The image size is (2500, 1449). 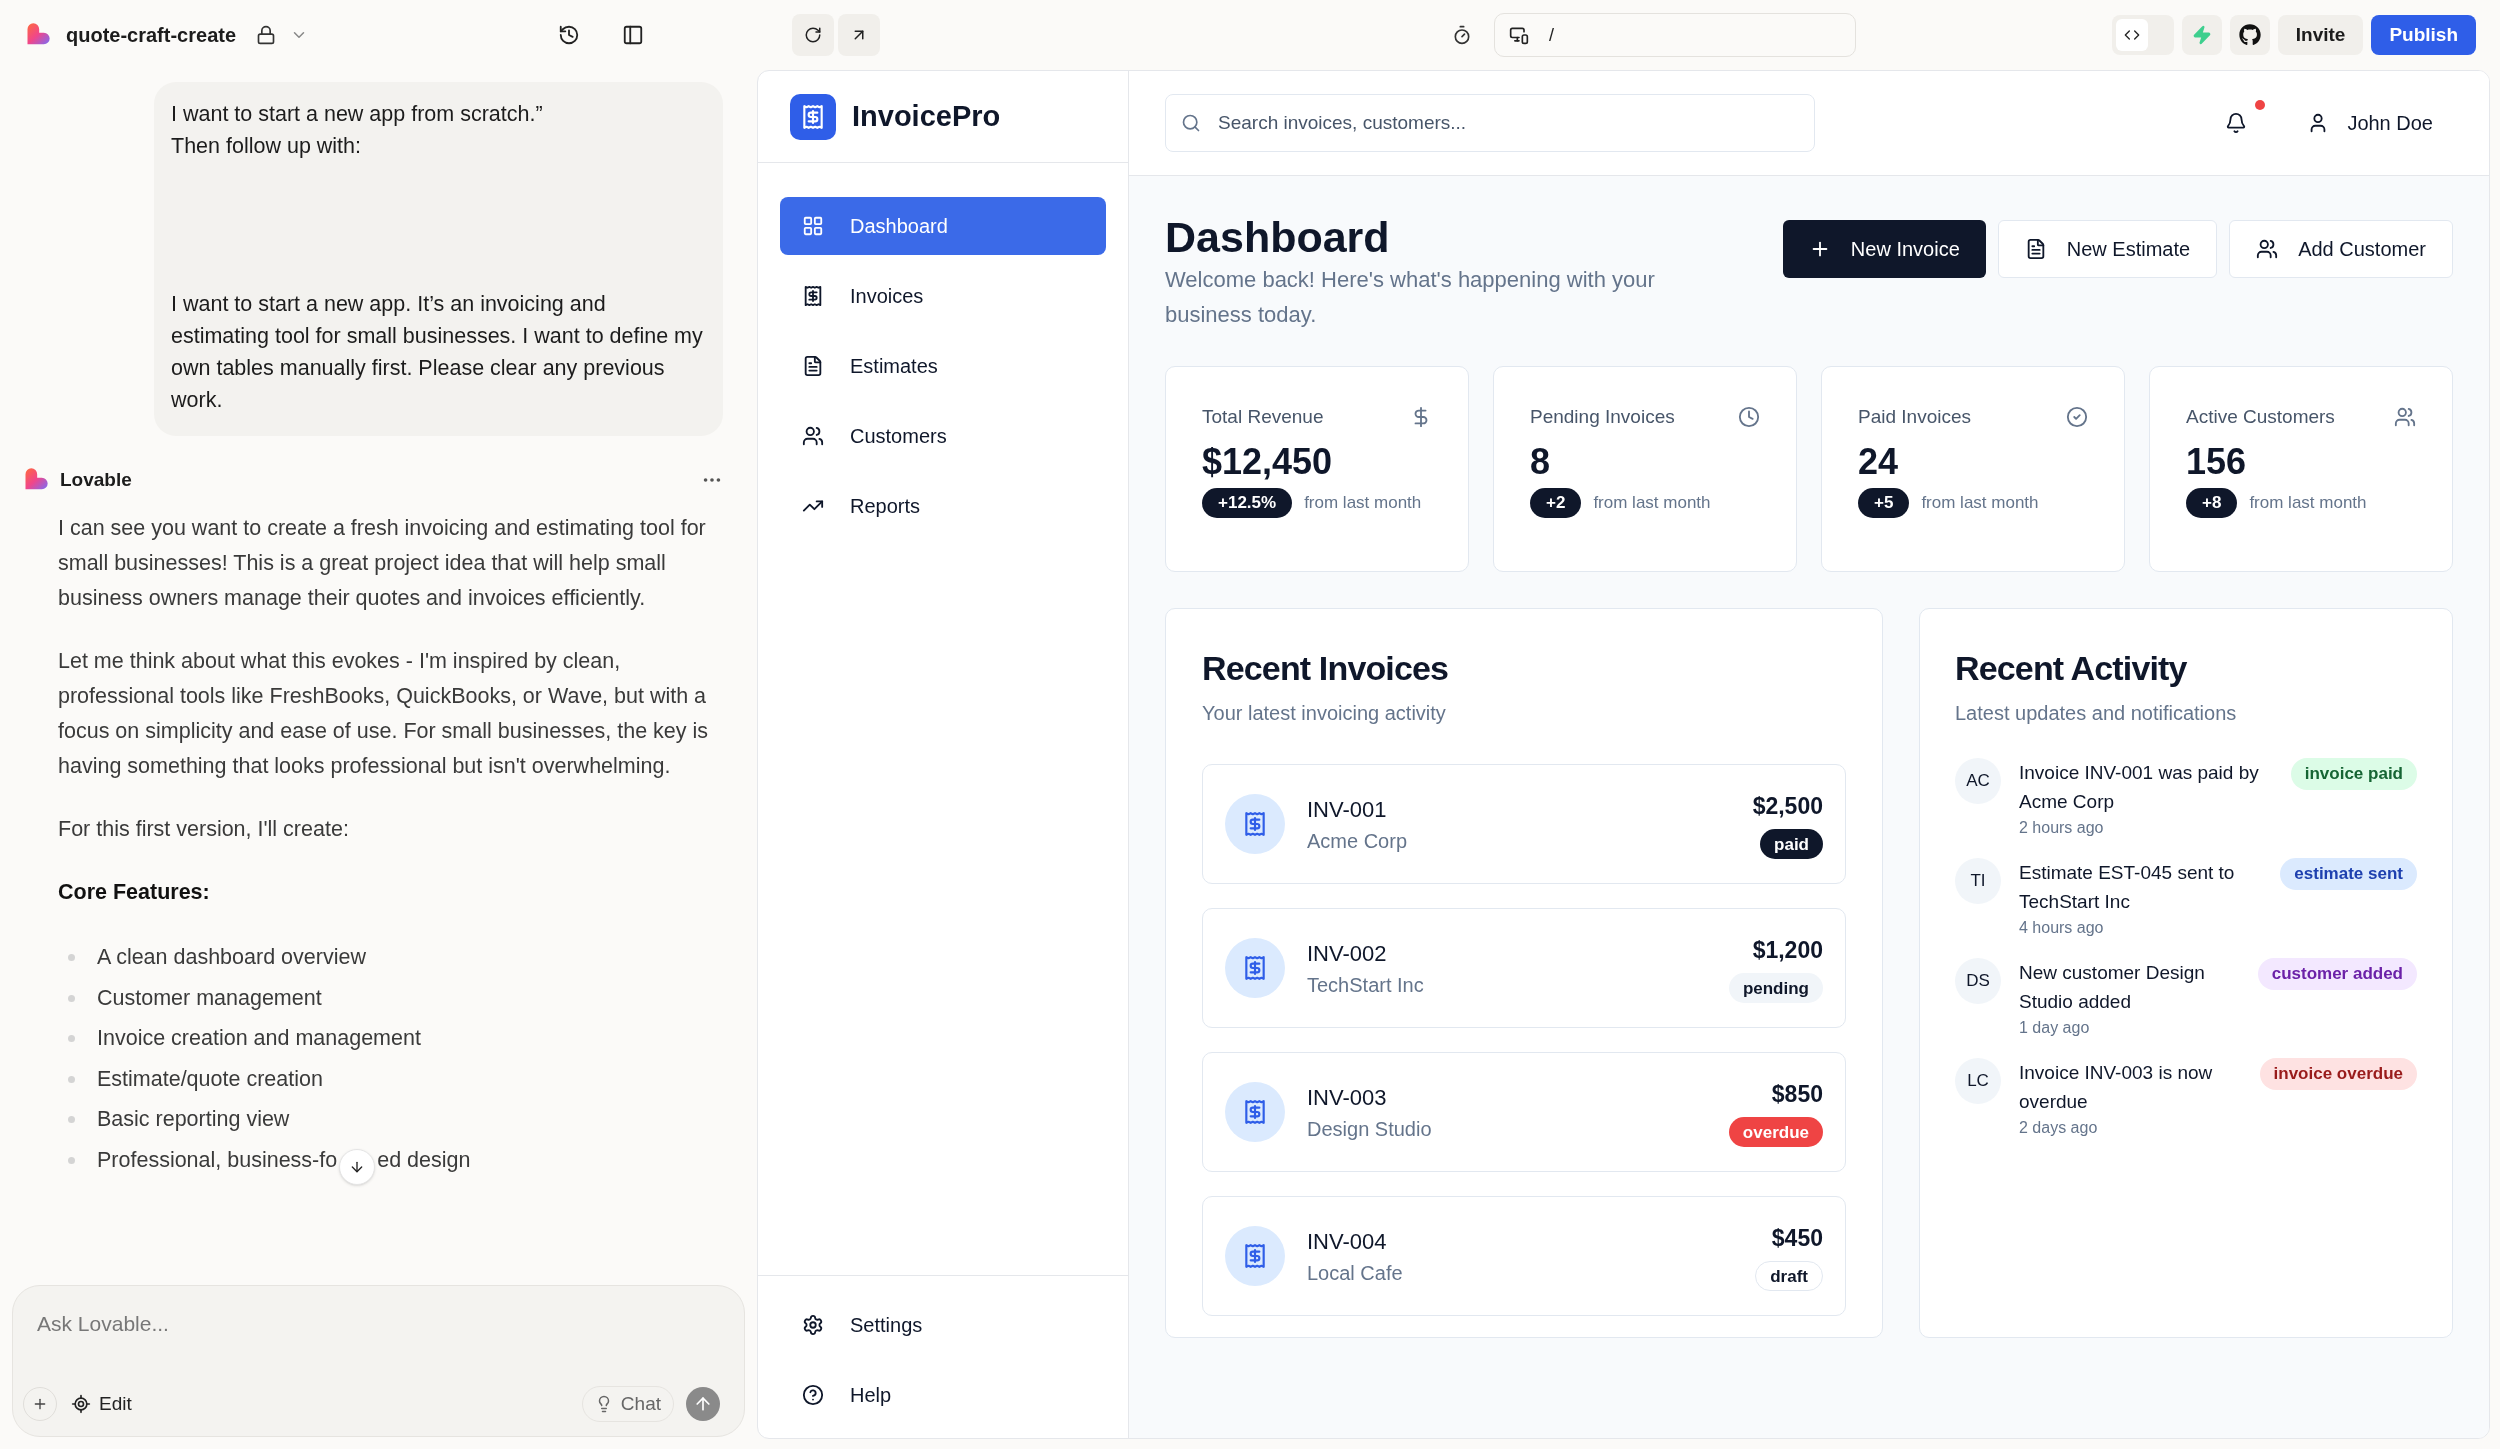 What do you see at coordinates (96, 480) in the screenshot?
I see `assistant-name: Lovable` at bounding box center [96, 480].